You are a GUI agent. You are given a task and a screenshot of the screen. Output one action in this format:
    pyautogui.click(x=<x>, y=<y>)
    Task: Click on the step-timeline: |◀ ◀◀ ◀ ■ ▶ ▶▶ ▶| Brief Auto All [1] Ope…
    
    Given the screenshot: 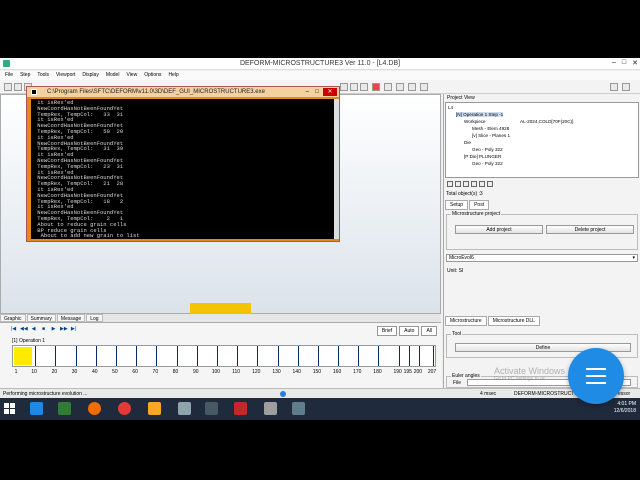 What is the action you would take?
    pyautogui.click(x=220, y=355)
    